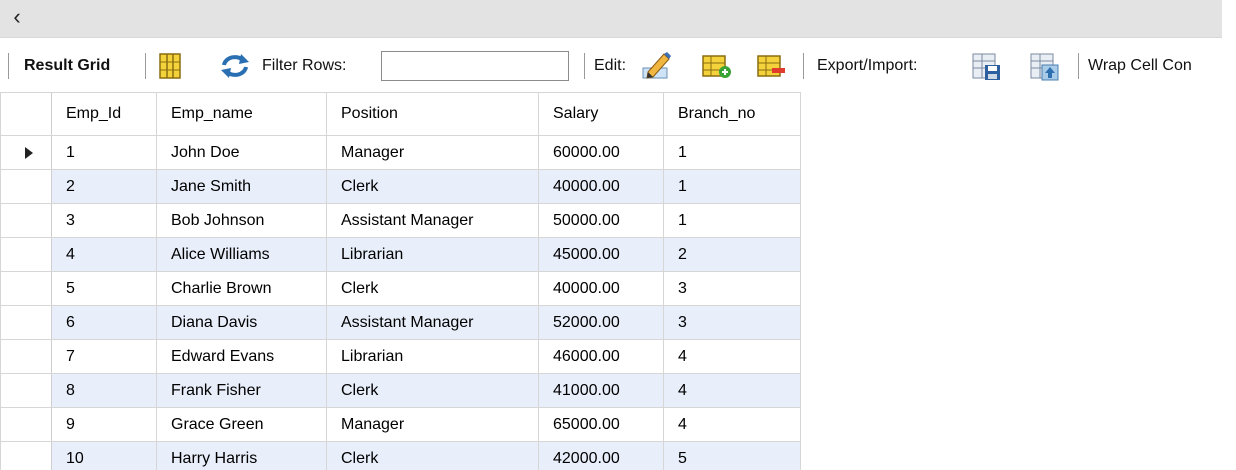  I want to click on table-cell: Frank Fisher, so click(241, 390).